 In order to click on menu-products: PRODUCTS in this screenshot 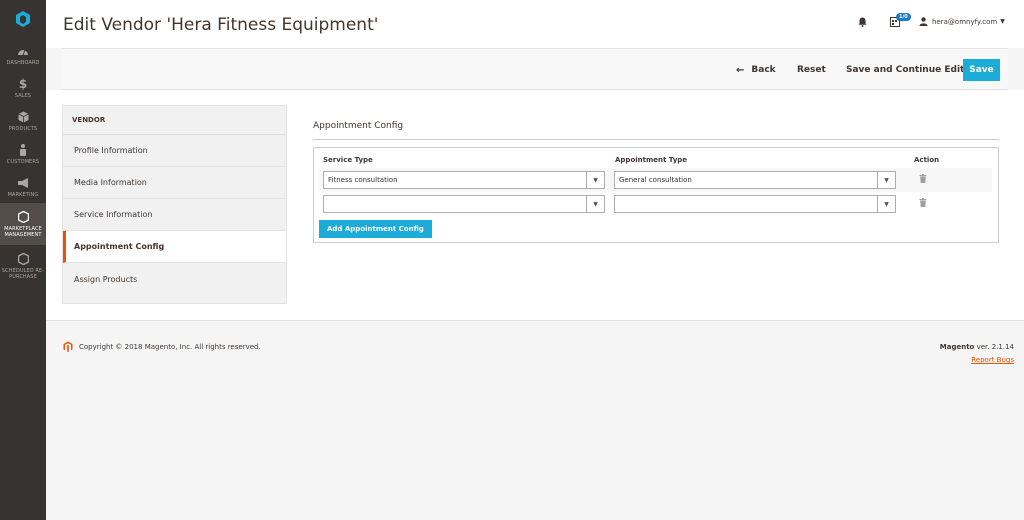, I will do `click(23, 120)`.